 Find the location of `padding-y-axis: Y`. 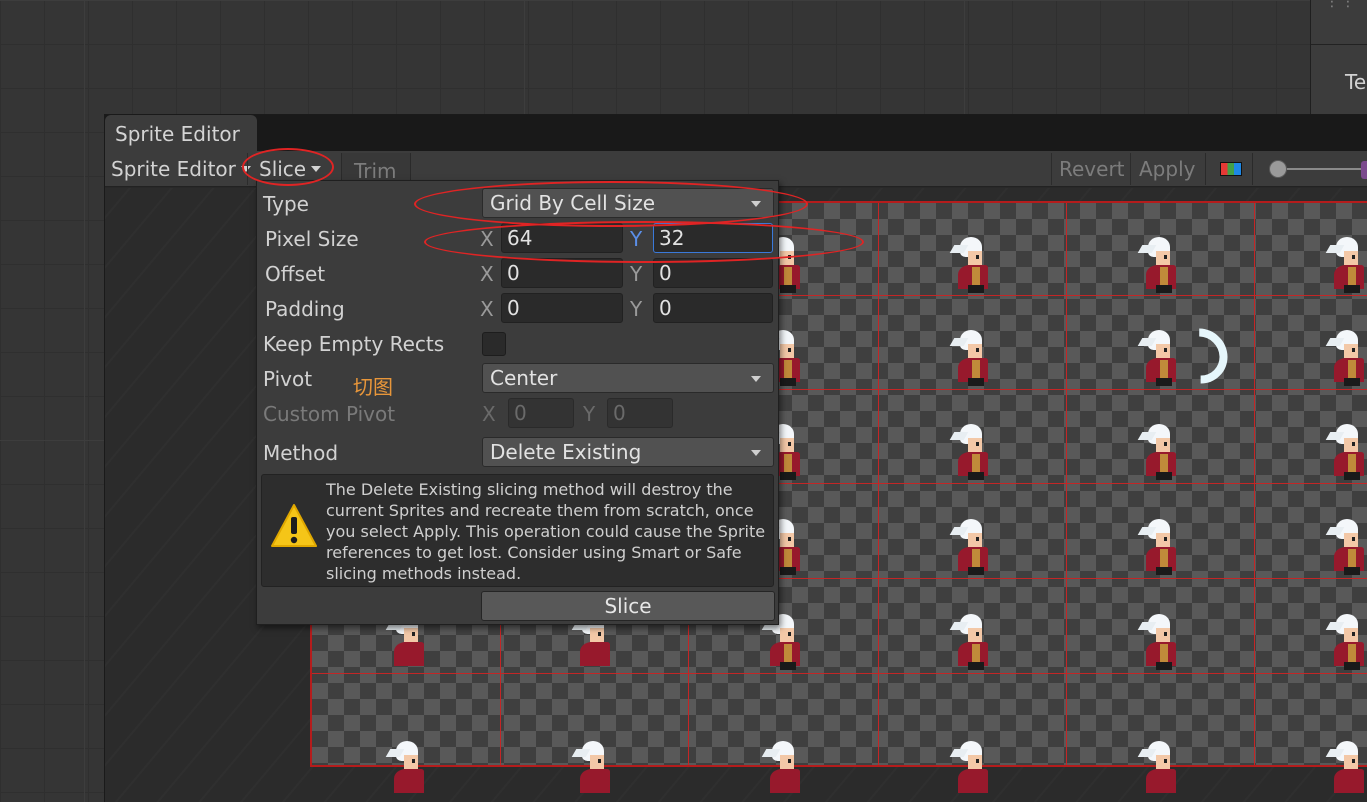

padding-y-axis: Y is located at coordinates (636, 309).